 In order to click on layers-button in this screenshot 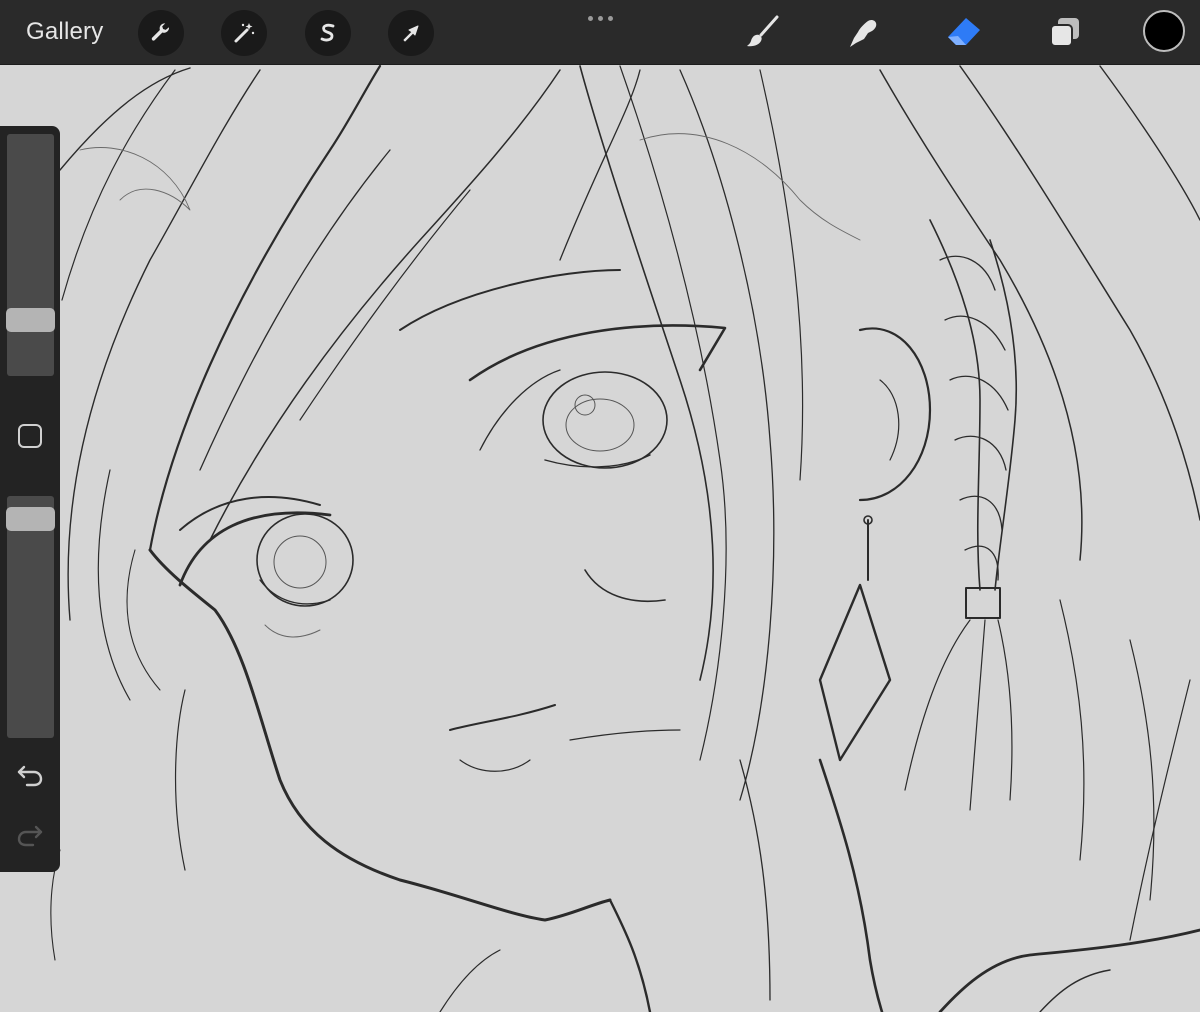, I will do `click(1065, 32)`.